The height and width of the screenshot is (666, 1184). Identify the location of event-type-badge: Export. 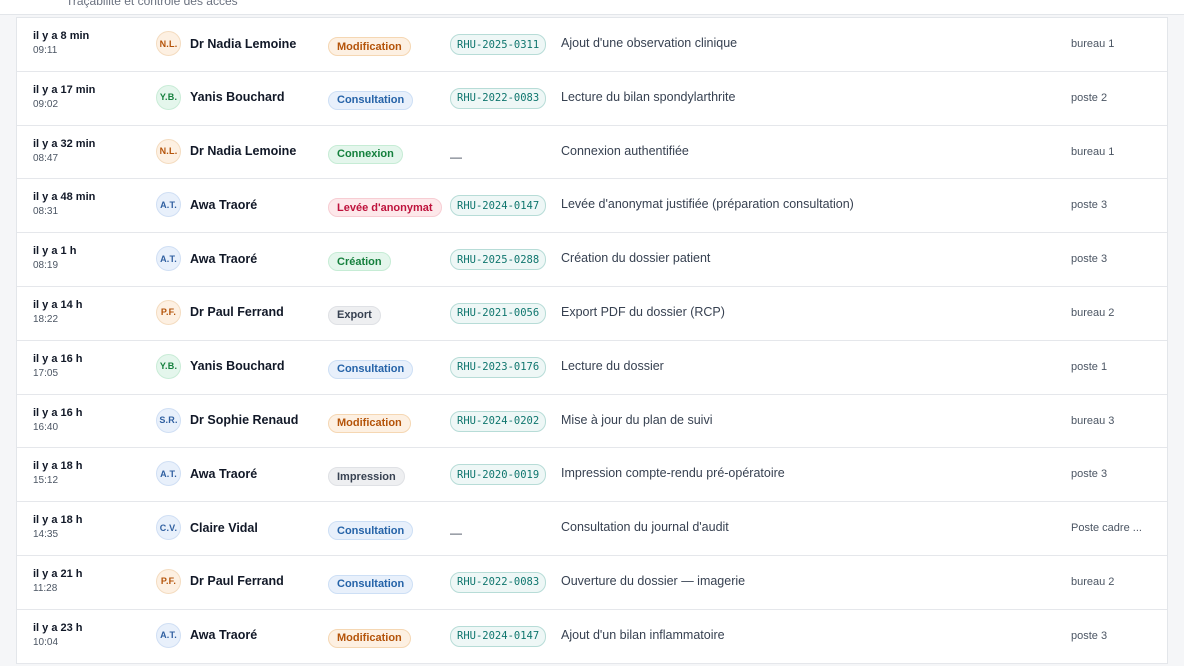
(354, 315).